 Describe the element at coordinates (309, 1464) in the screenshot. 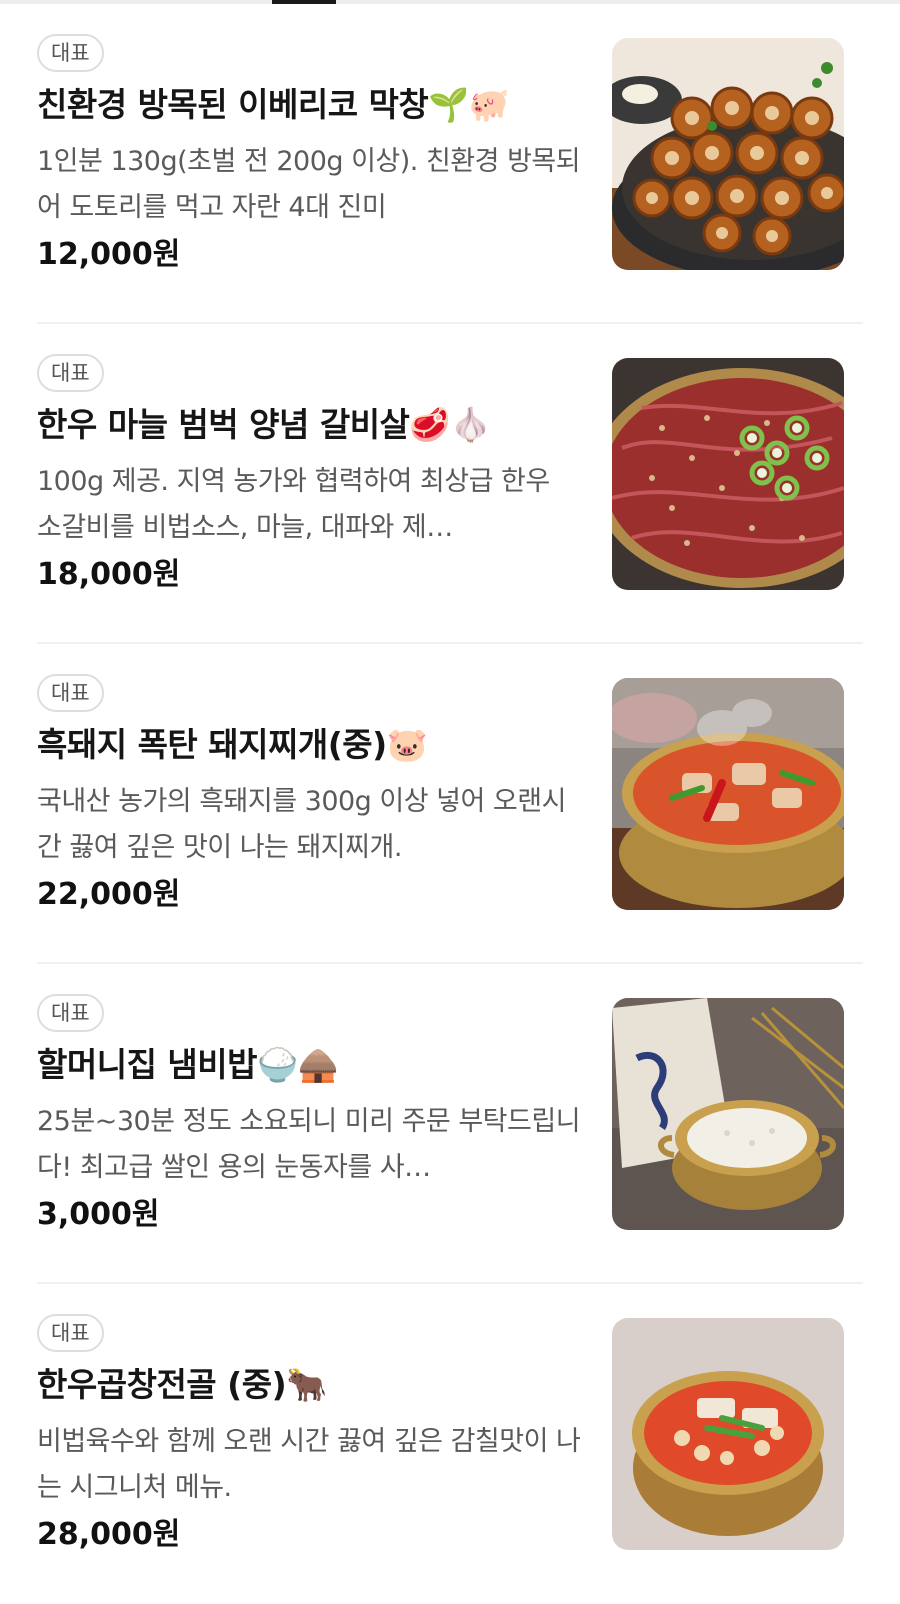

I see `menu-item-description: 비법육수와 함께 오랜 시간 끓여 깊은 감칠맛이 나는 시그니처 메뉴.` at that location.